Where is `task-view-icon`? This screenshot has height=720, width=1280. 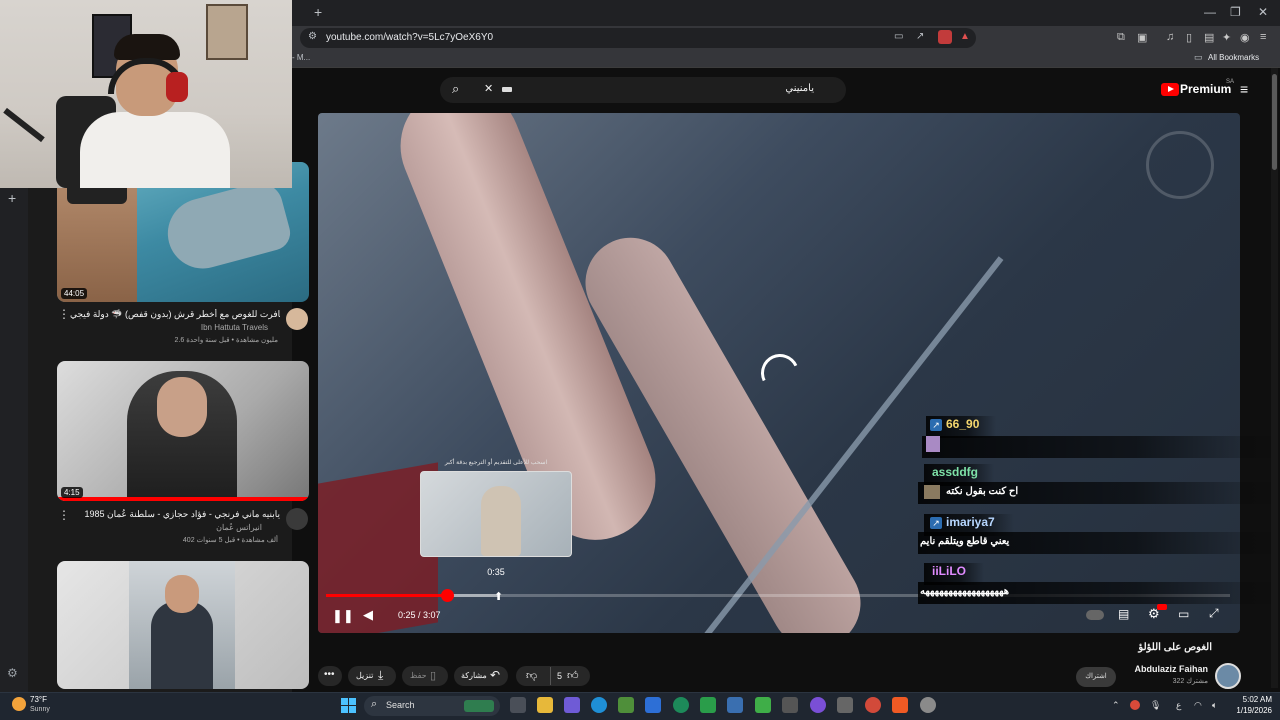 task-view-icon is located at coordinates (518, 705).